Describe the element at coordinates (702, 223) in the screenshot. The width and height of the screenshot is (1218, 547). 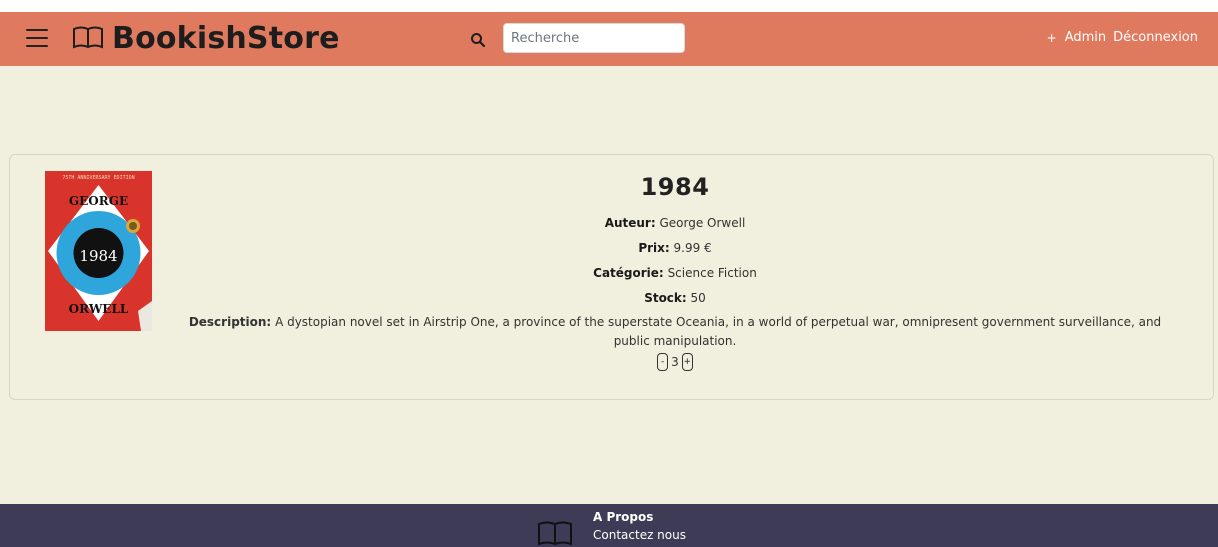
I see `author-value: George Orwell` at that location.